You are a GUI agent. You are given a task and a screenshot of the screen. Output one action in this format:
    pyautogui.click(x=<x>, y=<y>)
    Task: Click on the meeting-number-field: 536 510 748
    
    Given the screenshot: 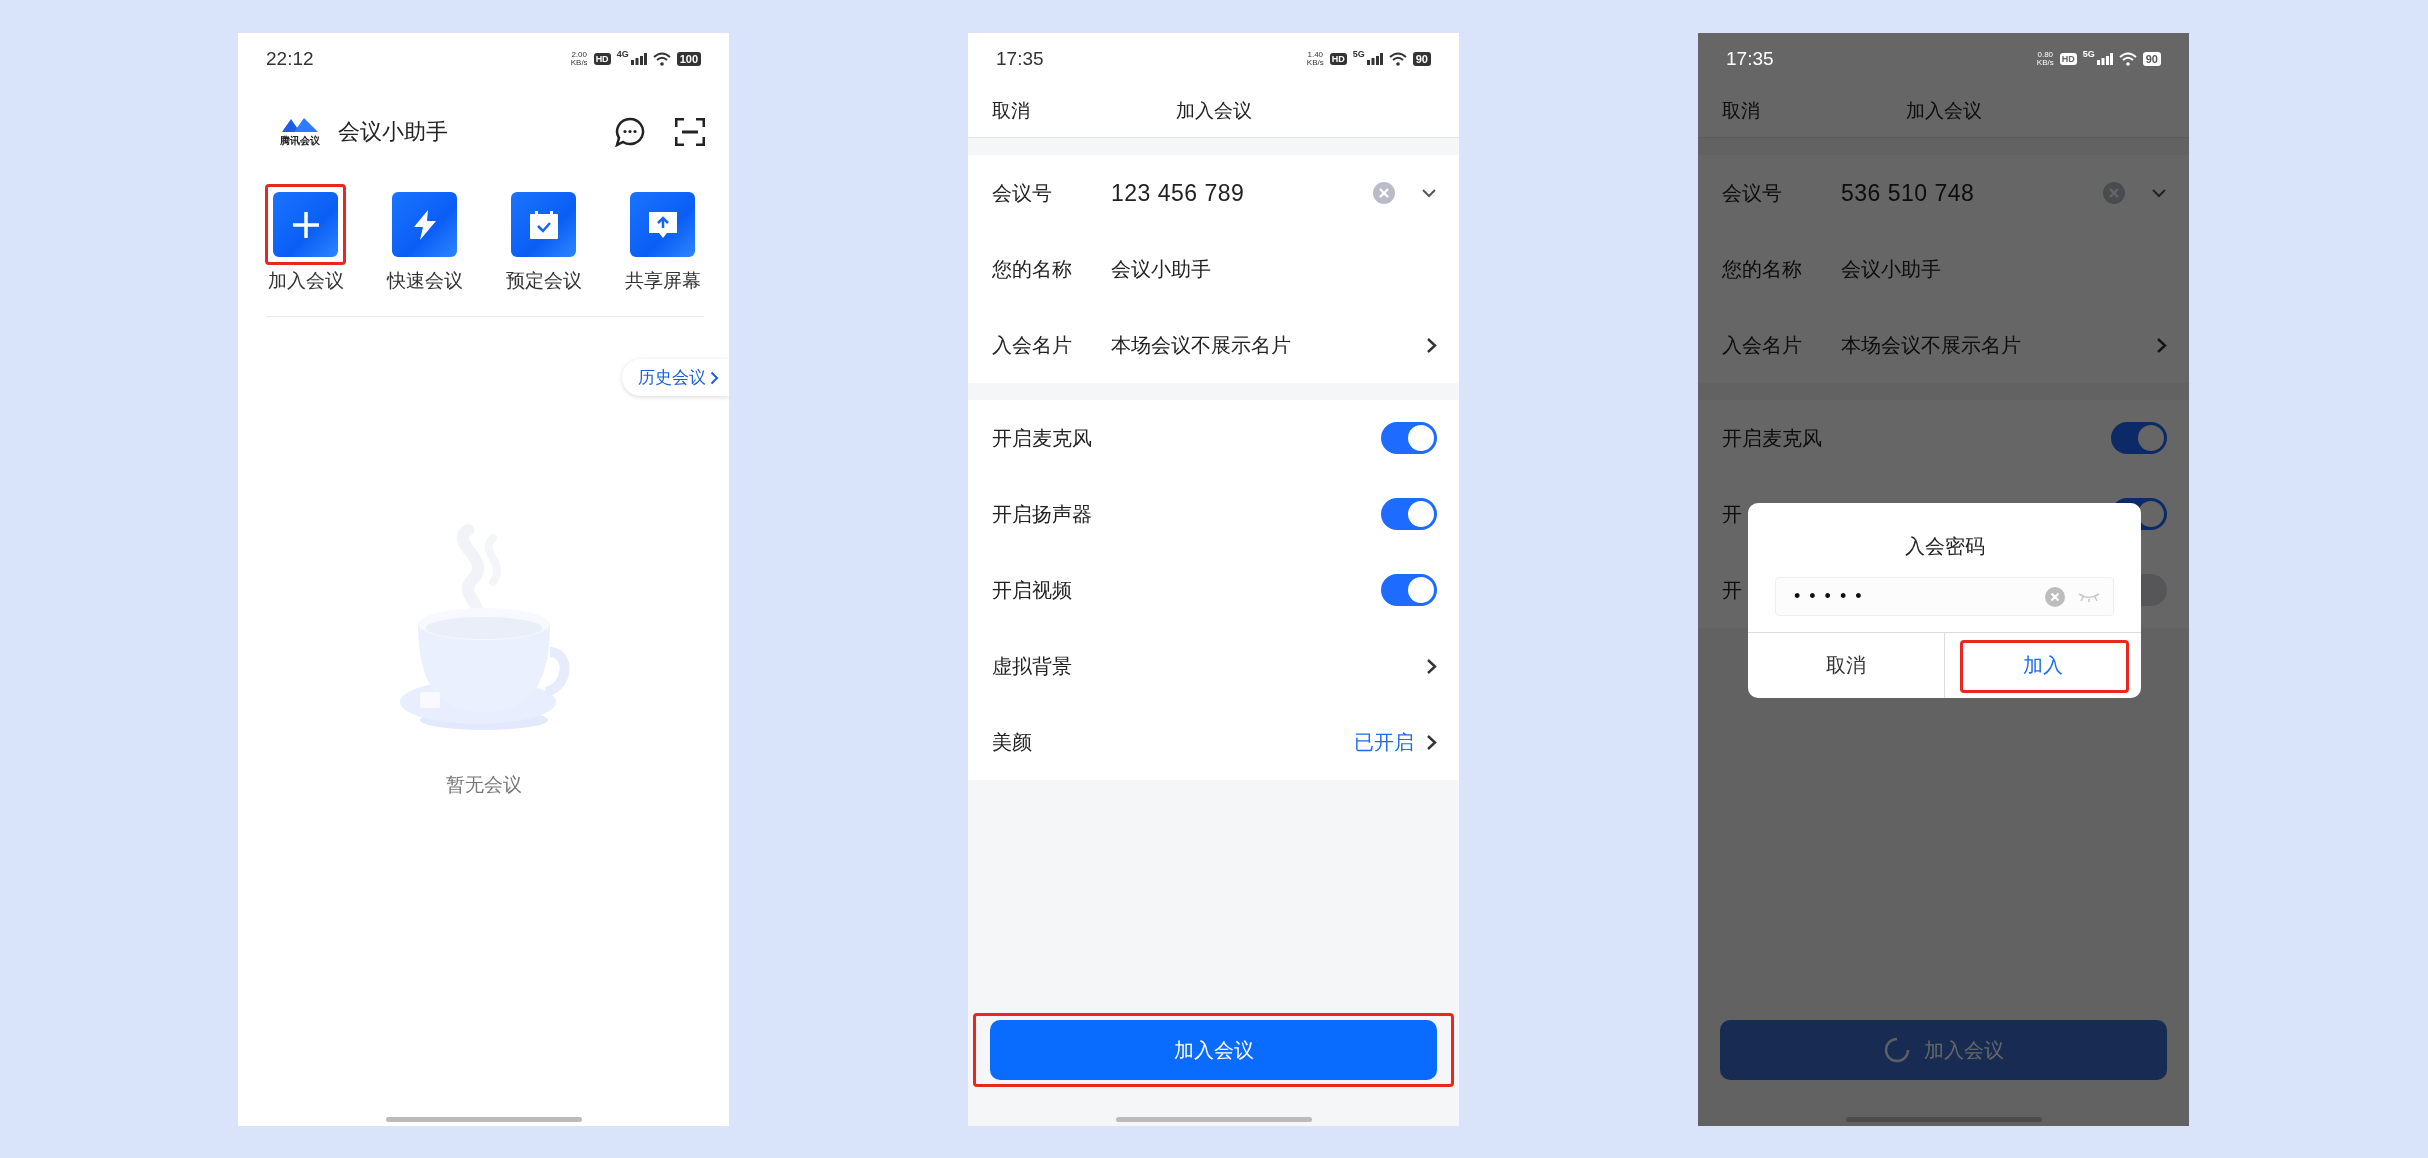 What is the action you would take?
    pyautogui.click(x=1908, y=193)
    